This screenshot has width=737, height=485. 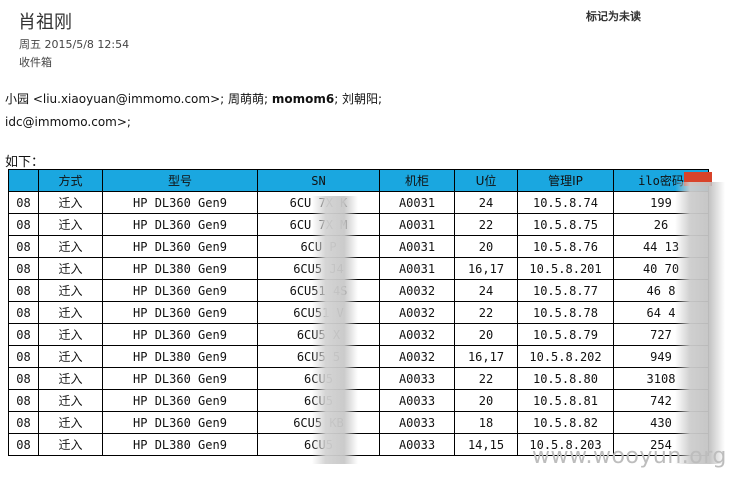 What do you see at coordinates (700, 323) in the screenshot?
I see `ilo-redaction-blur` at bounding box center [700, 323].